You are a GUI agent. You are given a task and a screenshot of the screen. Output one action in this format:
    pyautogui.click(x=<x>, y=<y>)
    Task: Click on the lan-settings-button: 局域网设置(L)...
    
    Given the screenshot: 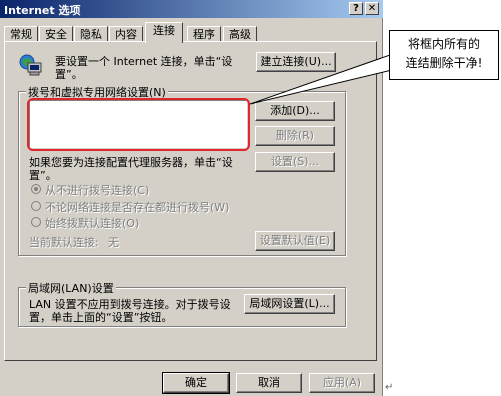 What is the action you would take?
    pyautogui.click(x=289, y=304)
    